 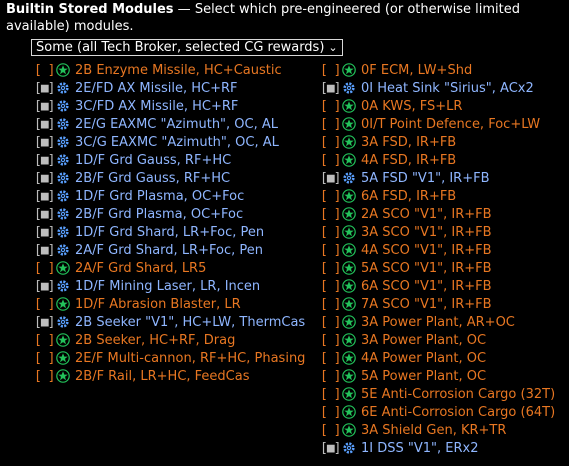 I want to click on module-row: [■] 2B/F Grd Plasma, OC+Foc, so click(x=169, y=214).